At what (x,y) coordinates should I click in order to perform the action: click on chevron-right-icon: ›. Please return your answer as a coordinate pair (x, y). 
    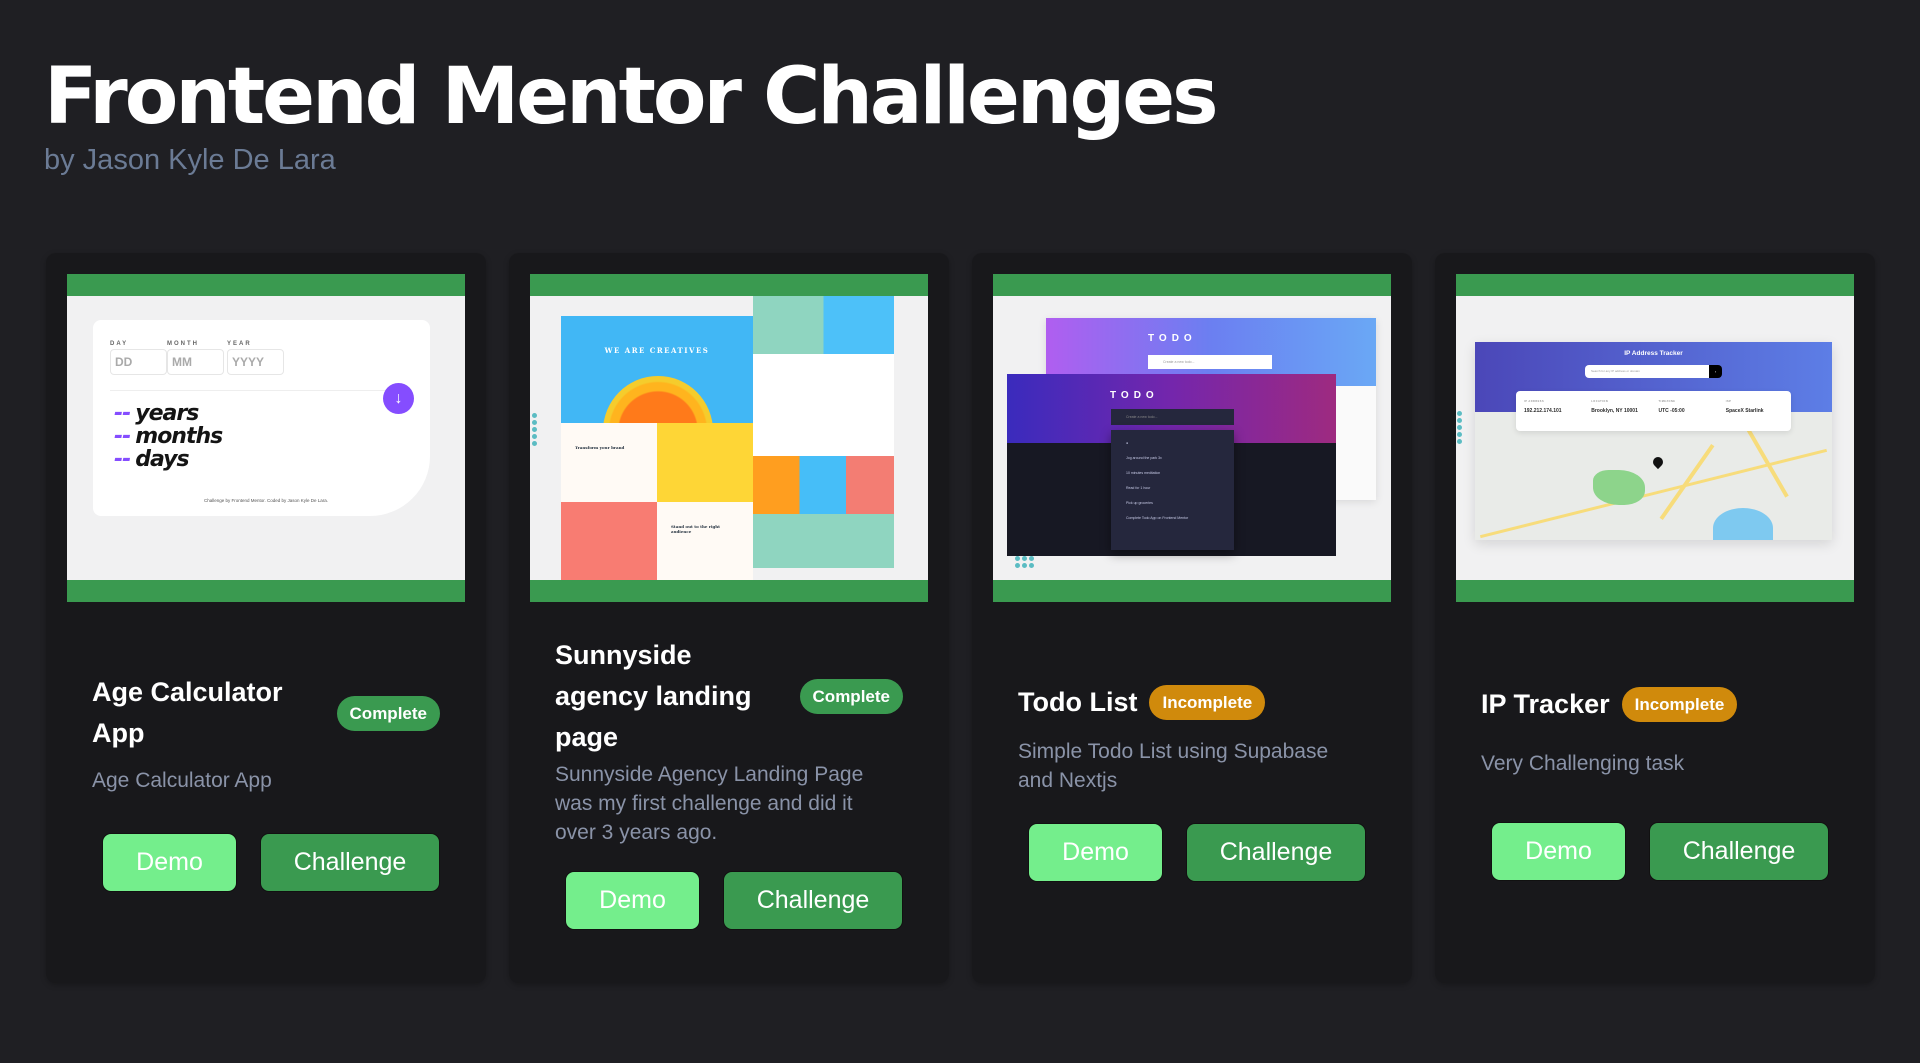
    Looking at the image, I should click on (1715, 371).